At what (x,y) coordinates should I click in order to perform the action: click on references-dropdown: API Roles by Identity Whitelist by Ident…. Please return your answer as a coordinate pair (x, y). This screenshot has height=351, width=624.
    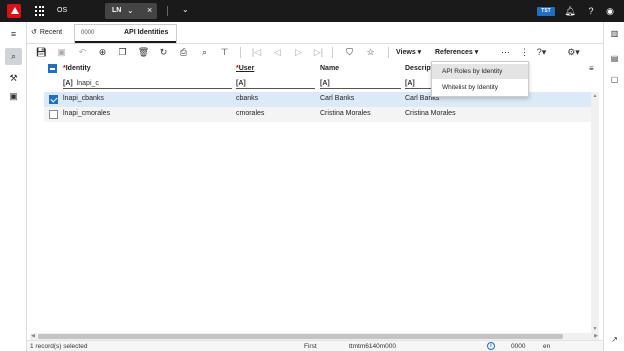
    Looking at the image, I should click on (480, 79).